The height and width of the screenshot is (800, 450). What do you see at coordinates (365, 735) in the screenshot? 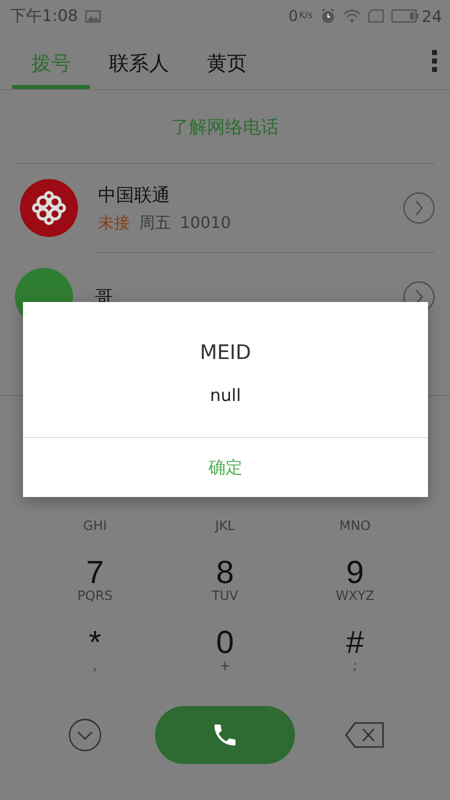
I see `backspace-icon` at bounding box center [365, 735].